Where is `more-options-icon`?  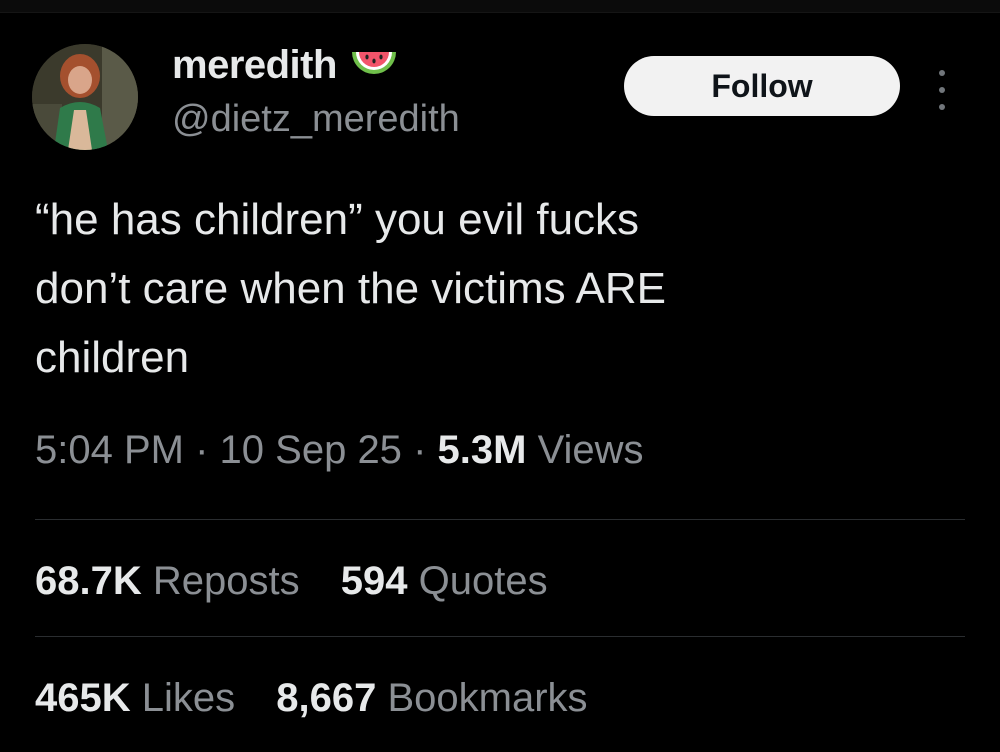 more-options-icon is located at coordinates (942, 90).